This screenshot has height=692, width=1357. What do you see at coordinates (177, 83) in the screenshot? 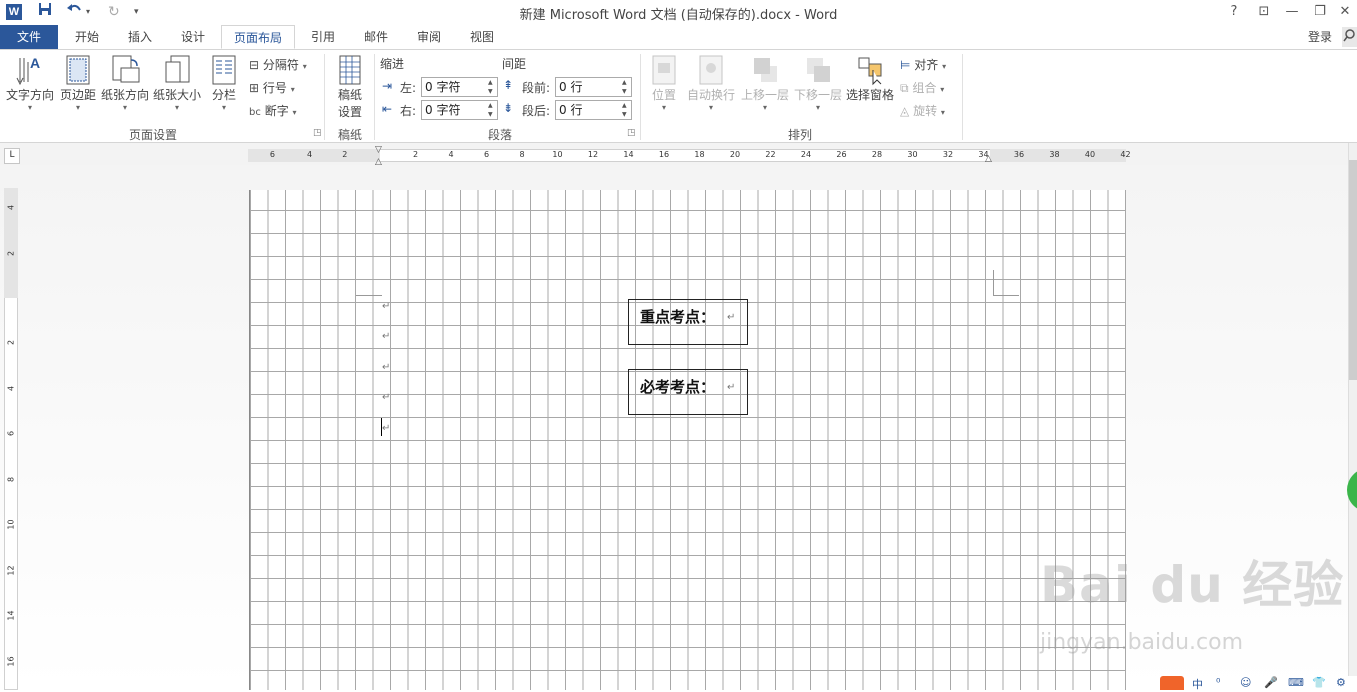
I see `paper-size-button: 纸张大小 ▾` at bounding box center [177, 83].